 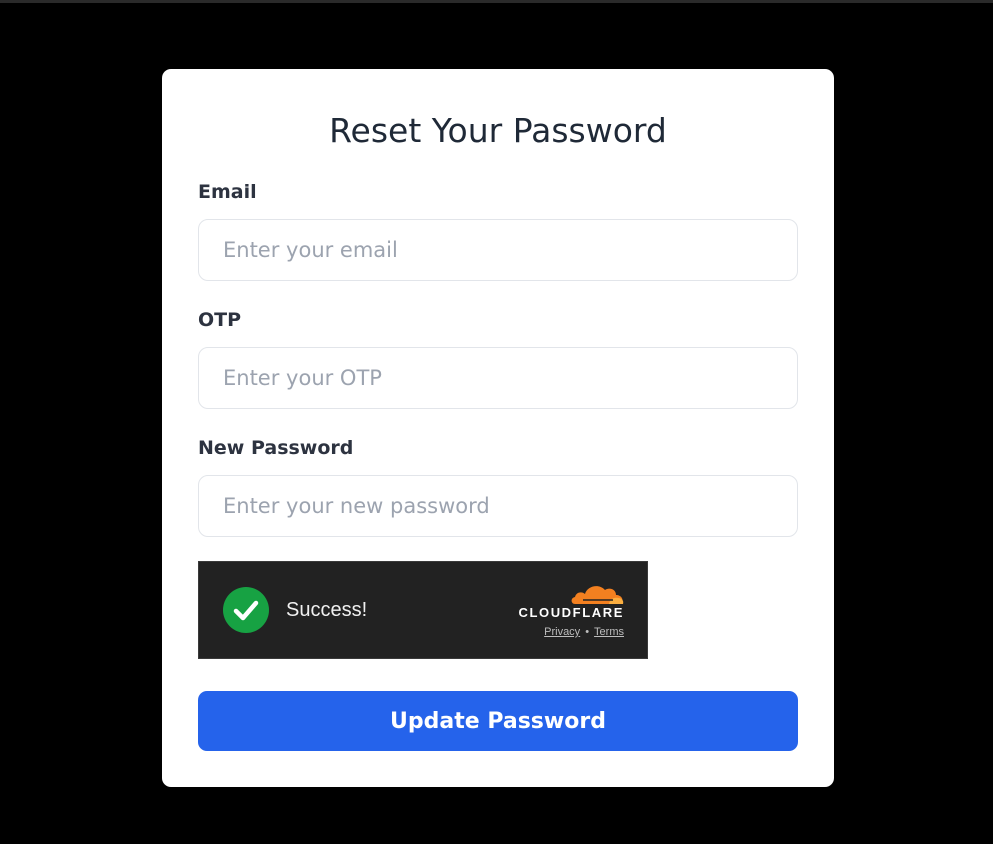 What do you see at coordinates (276, 448) in the screenshot?
I see `new-password-label: New Password` at bounding box center [276, 448].